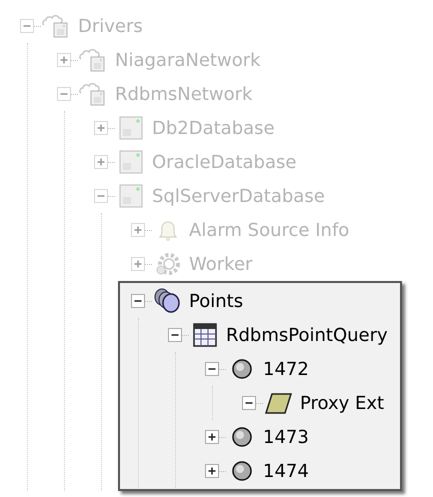 This screenshot has width=433, height=497. I want to click on tree-node-label: Drivers, so click(110, 26).